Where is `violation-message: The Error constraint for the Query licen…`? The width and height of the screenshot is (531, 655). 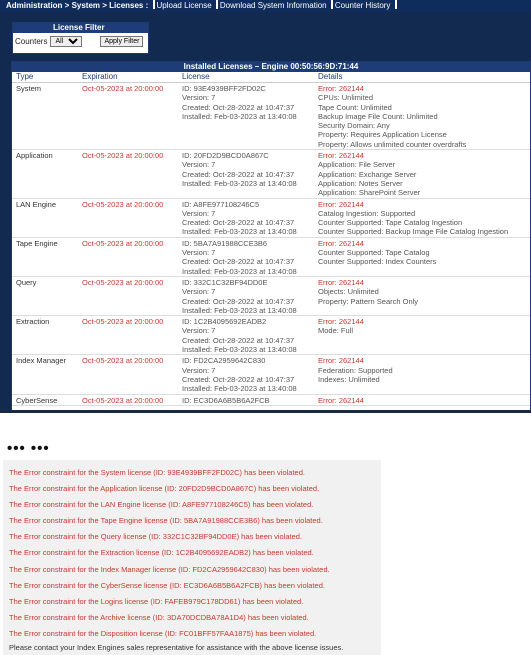 violation-message: The Error constraint for the Query licen… is located at coordinates (156, 537).